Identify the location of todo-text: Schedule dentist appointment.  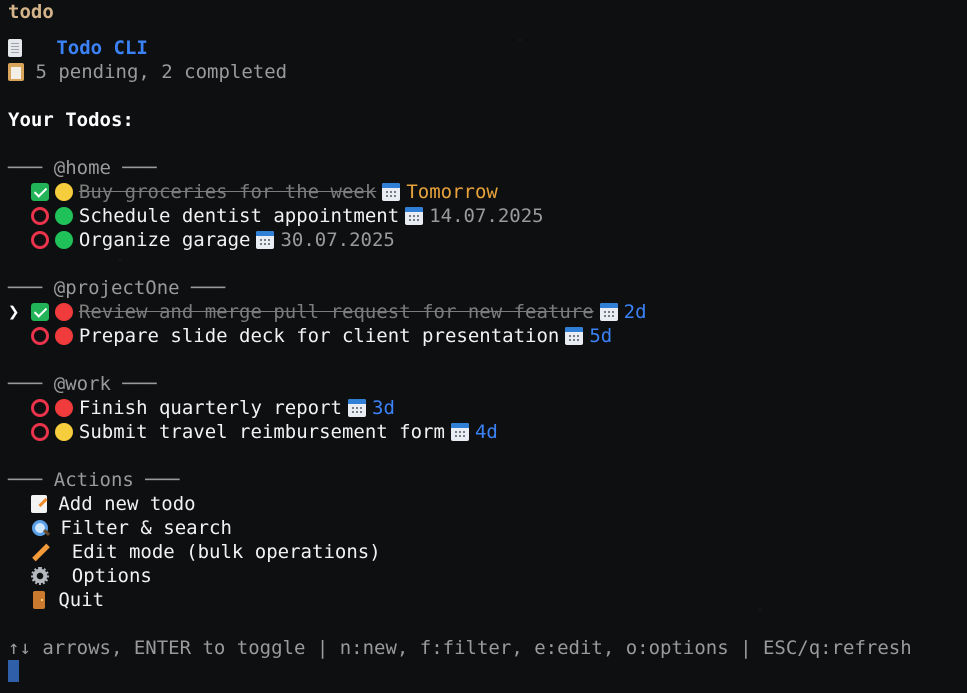
(239, 216).